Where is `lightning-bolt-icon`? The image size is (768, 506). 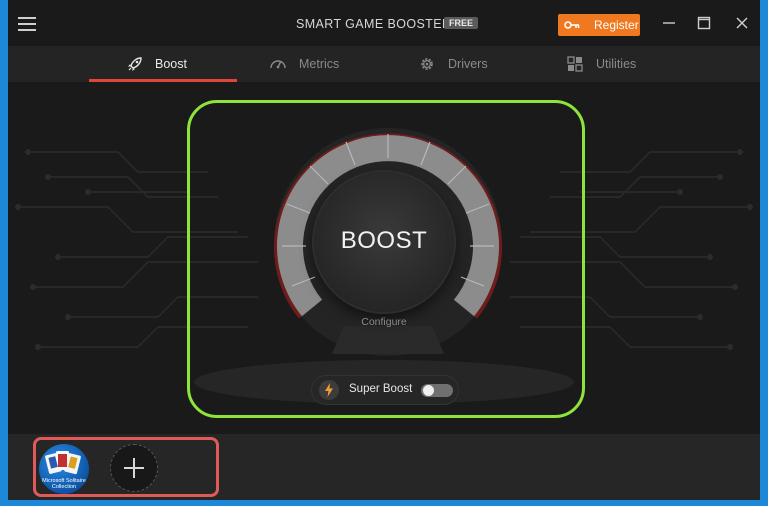 lightning-bolt-icon is located at coordinates (329, 390).